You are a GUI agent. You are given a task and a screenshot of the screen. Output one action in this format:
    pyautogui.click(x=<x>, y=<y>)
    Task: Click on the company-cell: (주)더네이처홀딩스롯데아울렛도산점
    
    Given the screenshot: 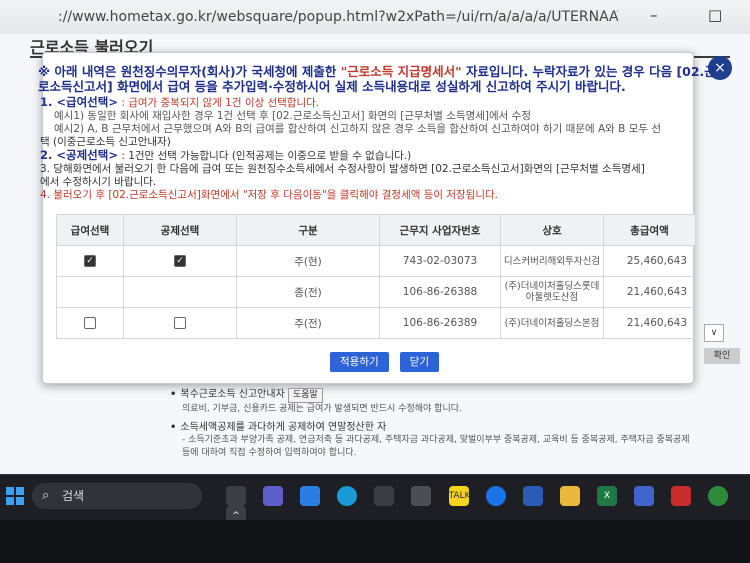 What is the action you would take?
    pyautogui.click(x=552, y=292)
    